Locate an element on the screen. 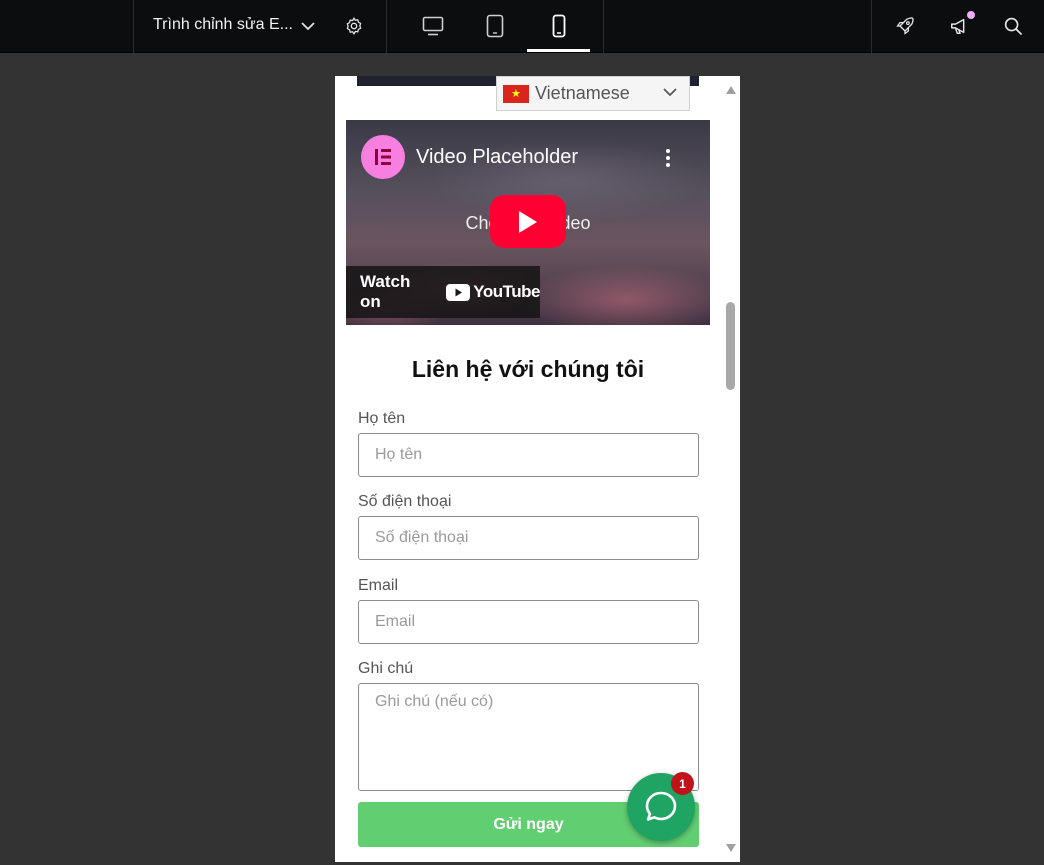 The height and width of the screenshot is (865, 1044). note-label: Ghi chú is located at coordinates (386, 668).